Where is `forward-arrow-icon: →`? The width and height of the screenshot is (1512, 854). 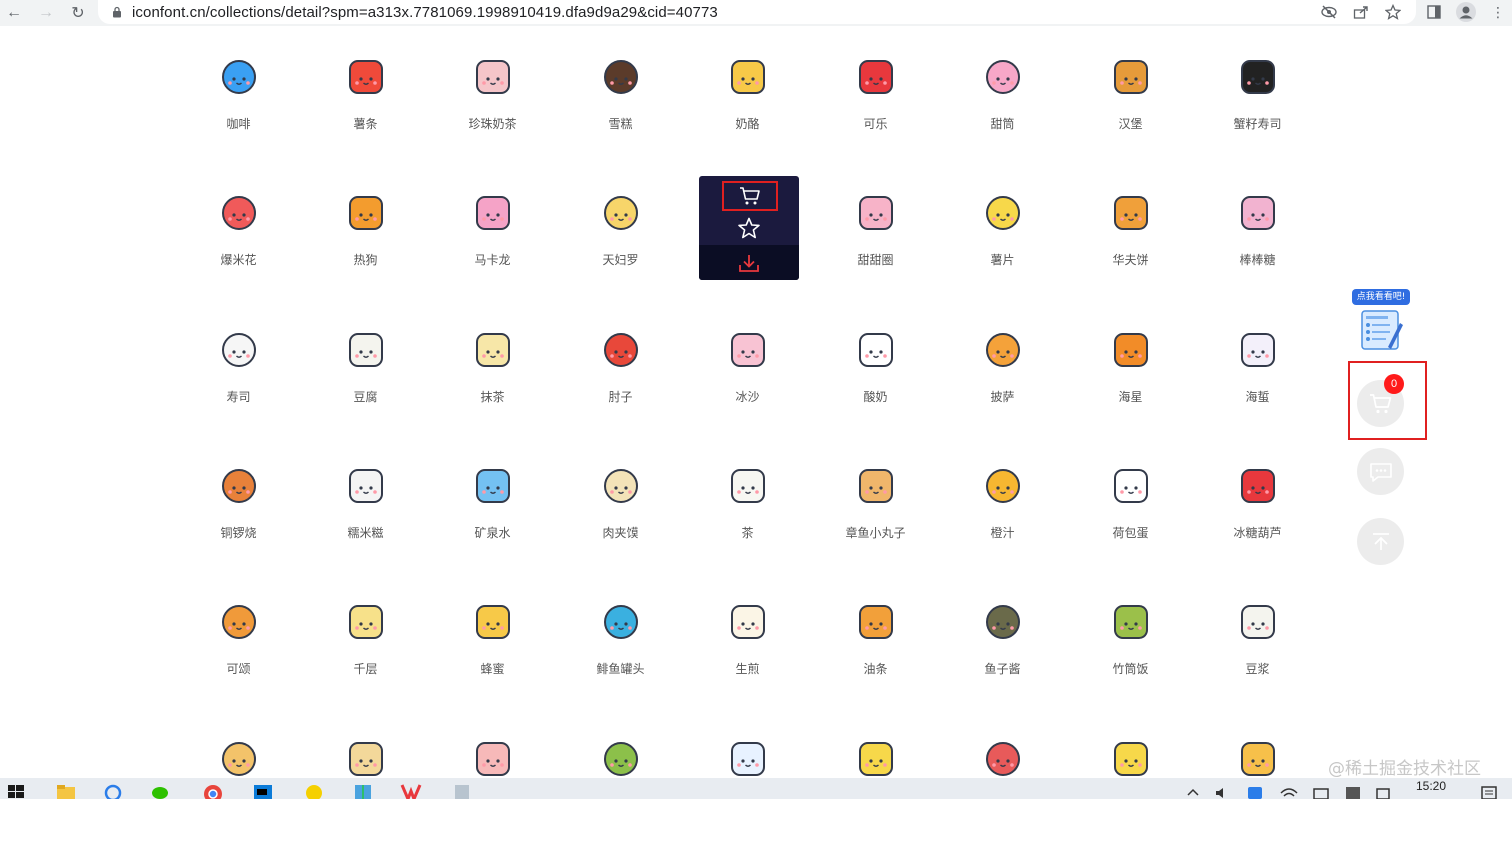
forward-arrow-icon: → is located at coordinates (46, 13).